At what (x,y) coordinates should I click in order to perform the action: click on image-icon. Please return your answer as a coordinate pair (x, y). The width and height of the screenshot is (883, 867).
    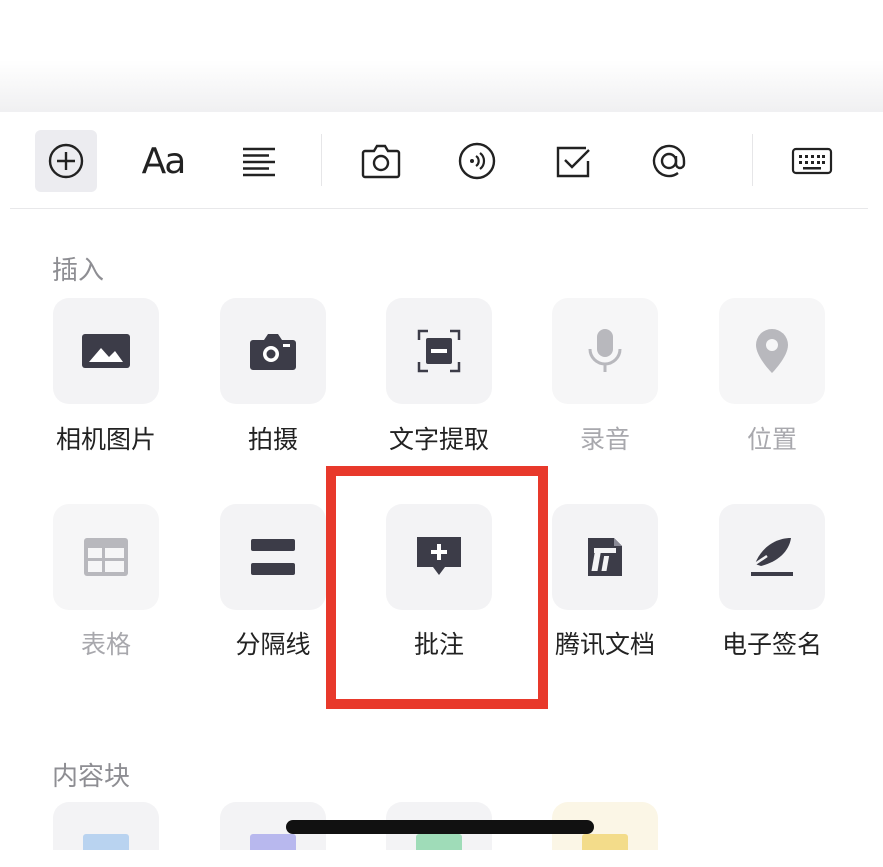
    Looking at the image, I should click on (106, 351).